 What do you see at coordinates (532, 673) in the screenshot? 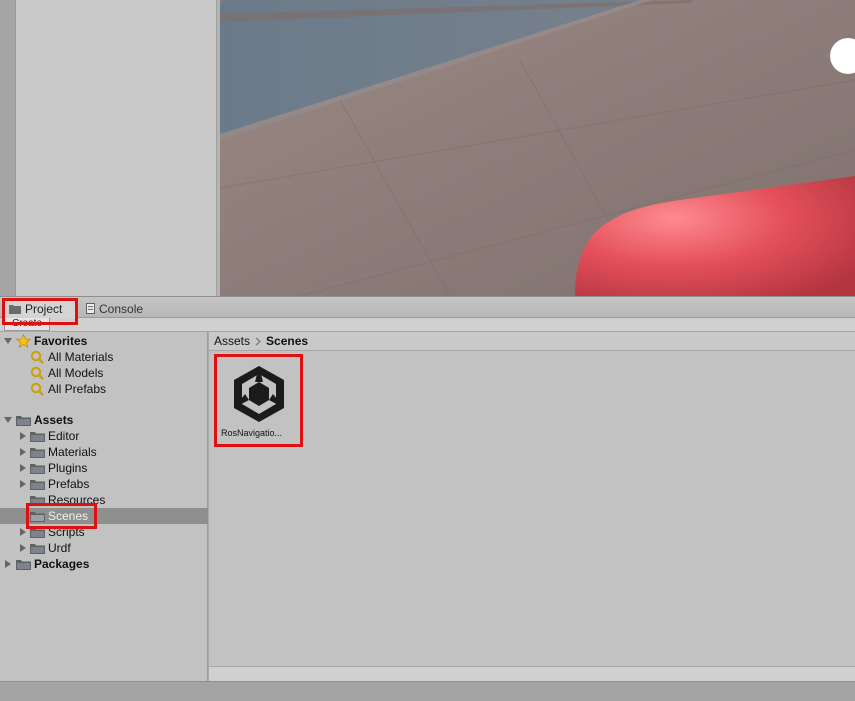
I see `asset-footer-bar` at bounding box center [532, 673].